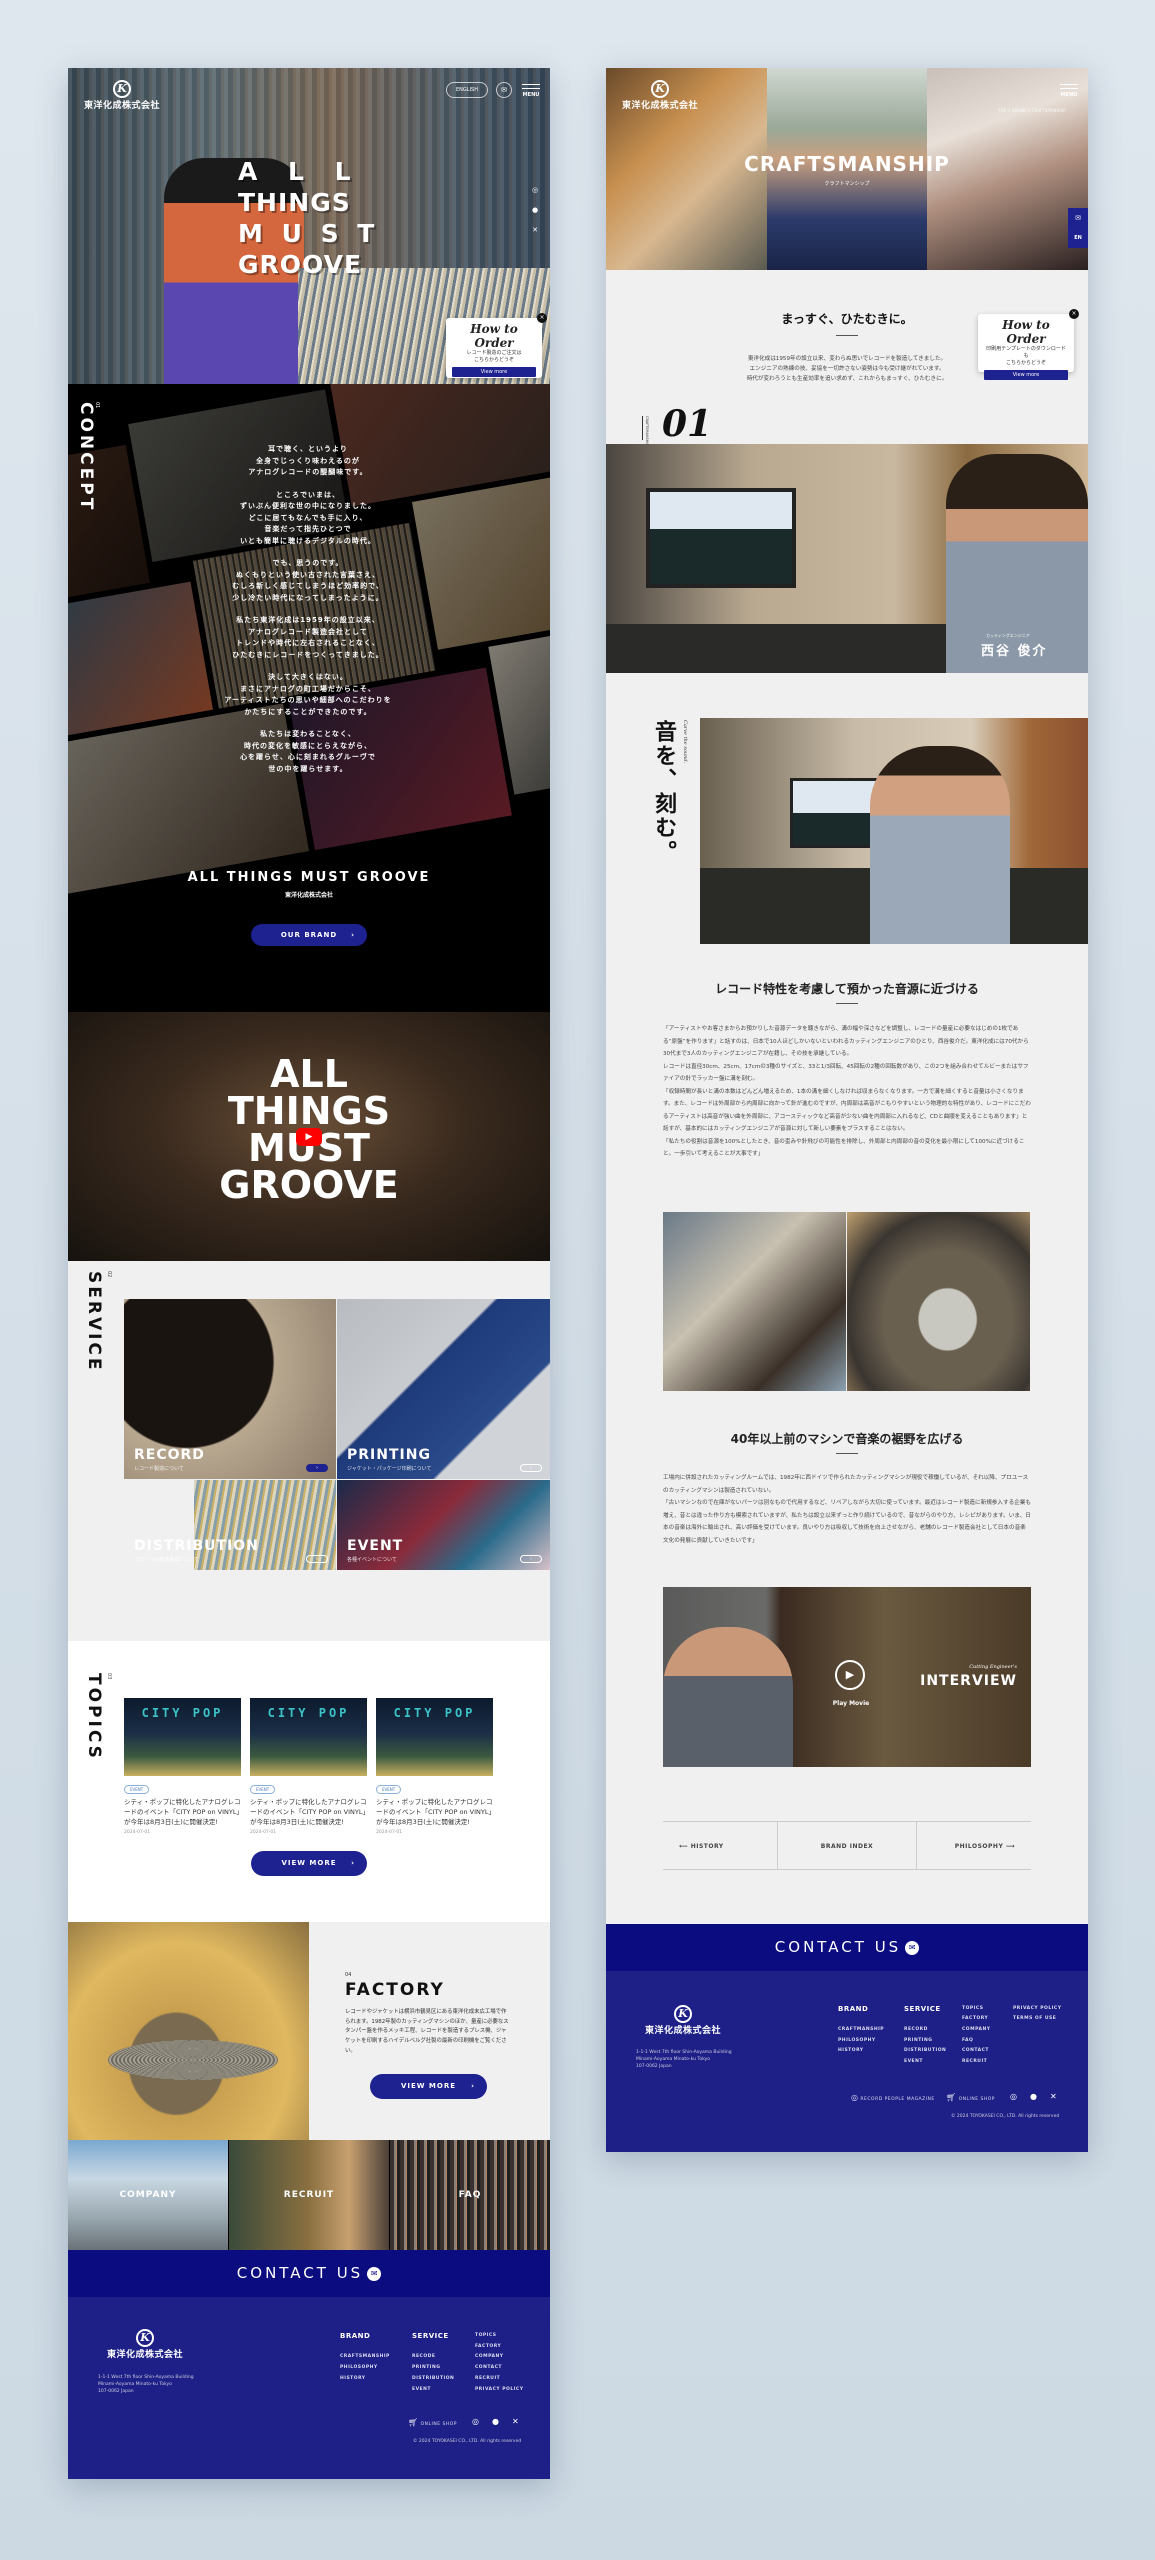 The image size is (1155, 2560). Describe the element at coordinates (467, 90) in the screenshot. I see `english-button: ENGLISH` at that location.